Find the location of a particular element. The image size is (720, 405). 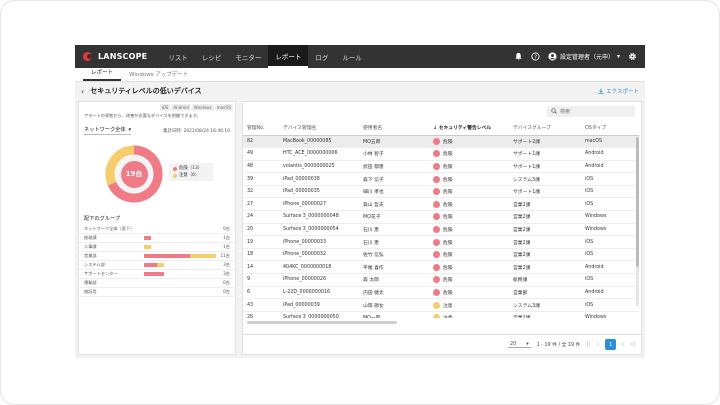

back-icon: ‹ is located at coordinates (82, 91).